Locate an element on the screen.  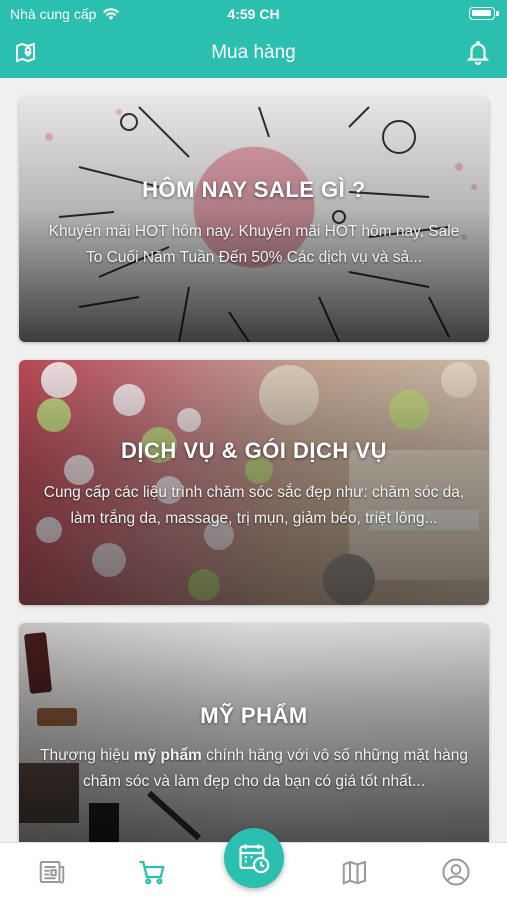
status-time: 4:59 CH is located at coordinates (253, 14).